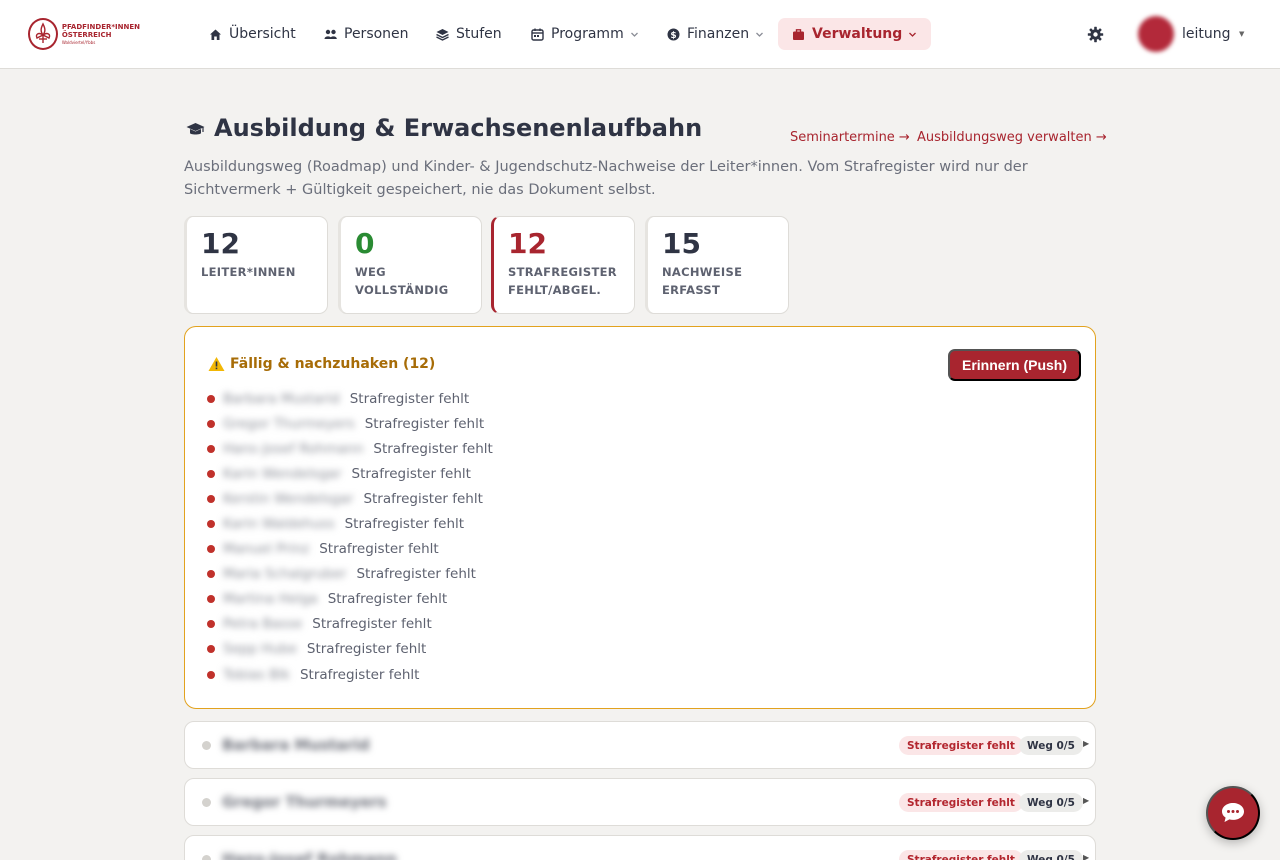  What do you see at coordinates (527, 243) in the screenshot?
I see `stat-value: 12` at bounding box center [527, 243].